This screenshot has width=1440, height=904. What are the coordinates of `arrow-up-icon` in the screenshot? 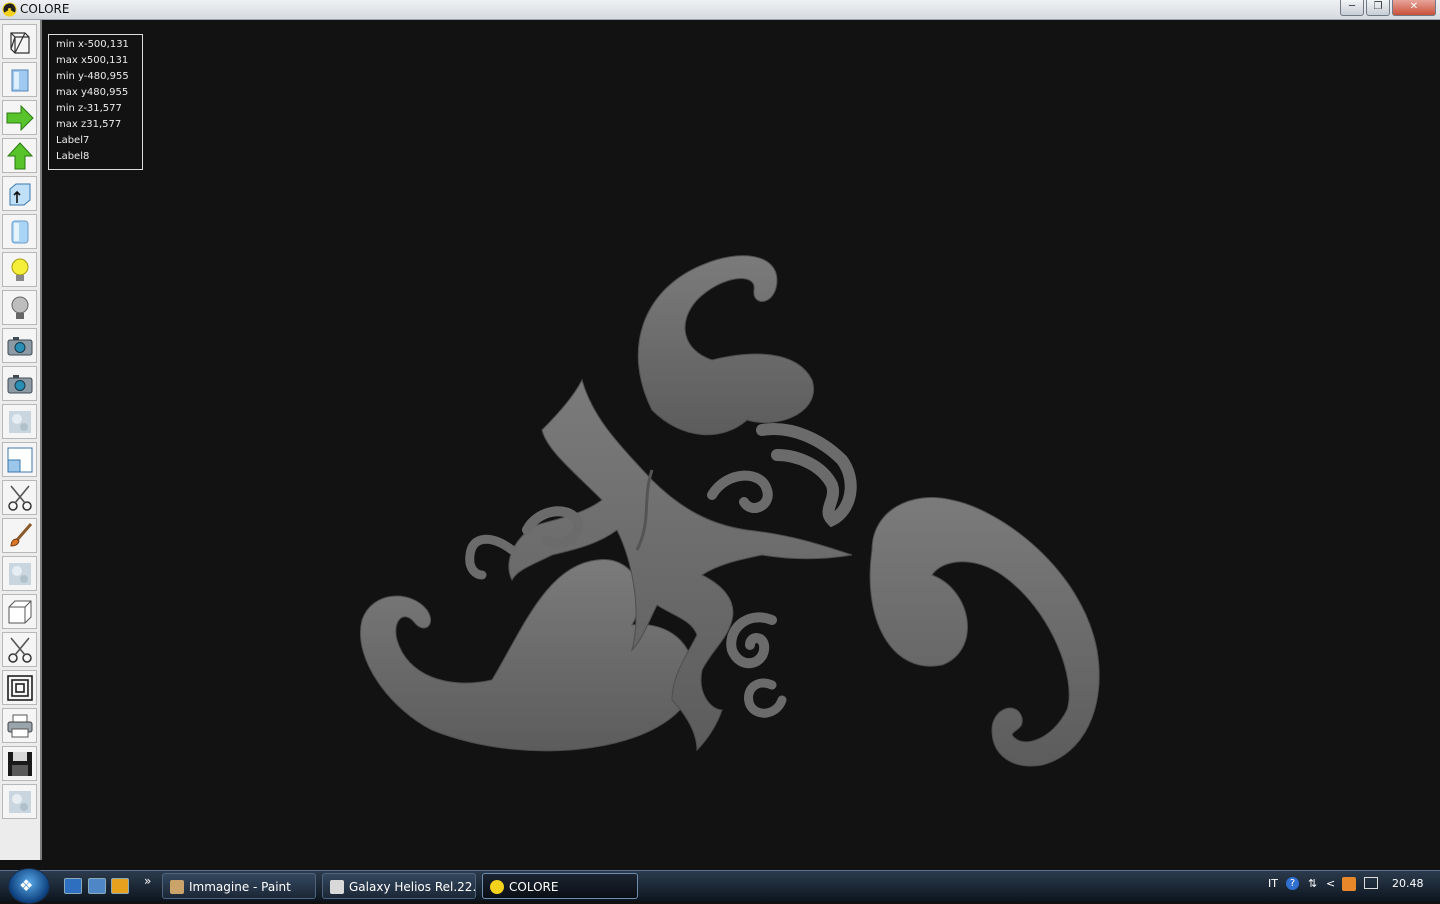 It's located at (19, 155).